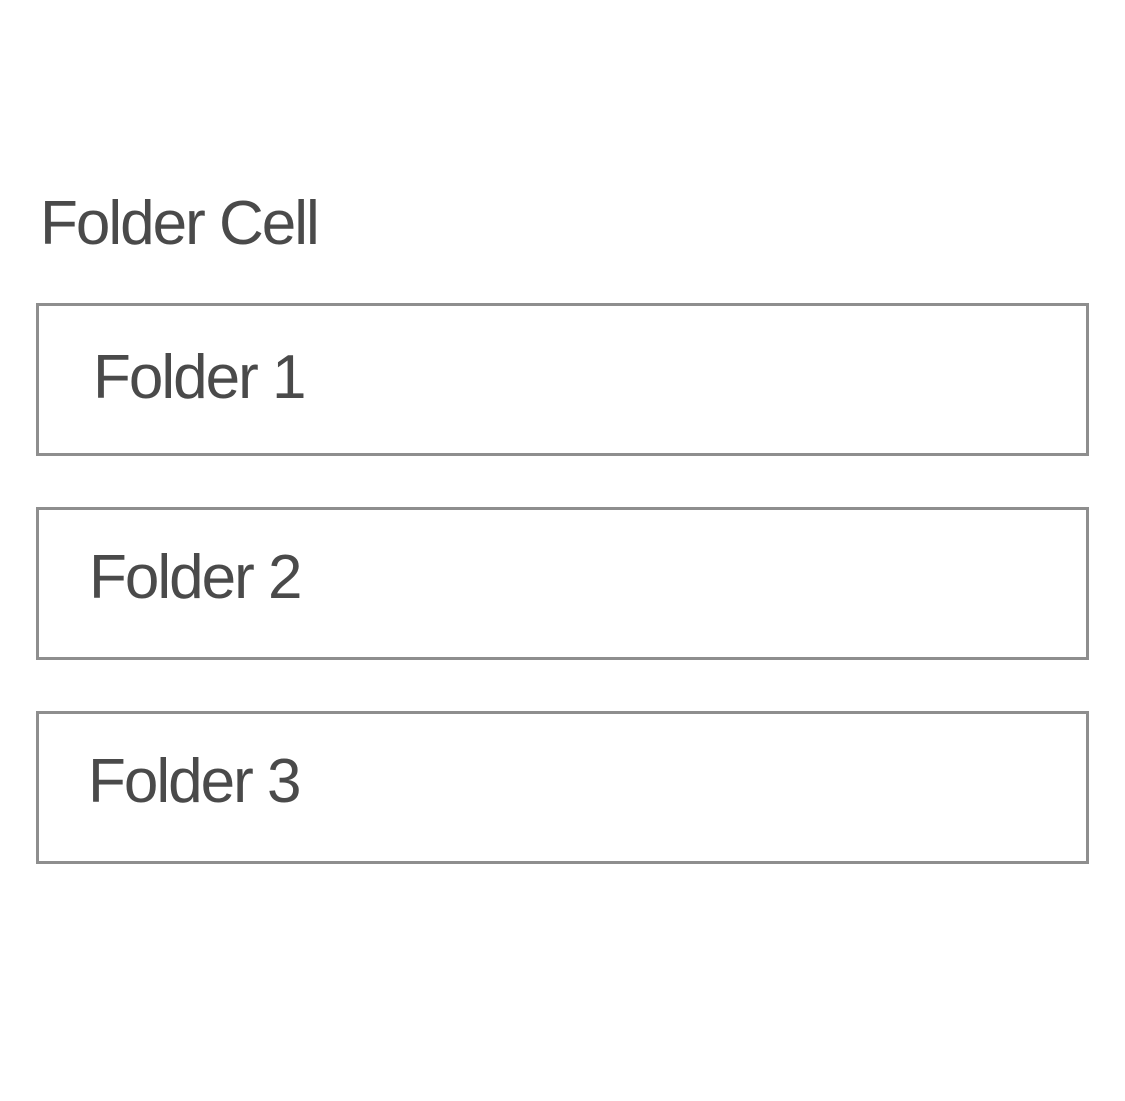 Image resolution: width=1125 pixels, height=1101 pixels. I want to click on folder-cell-2: Folder 2, so click(562, 583).